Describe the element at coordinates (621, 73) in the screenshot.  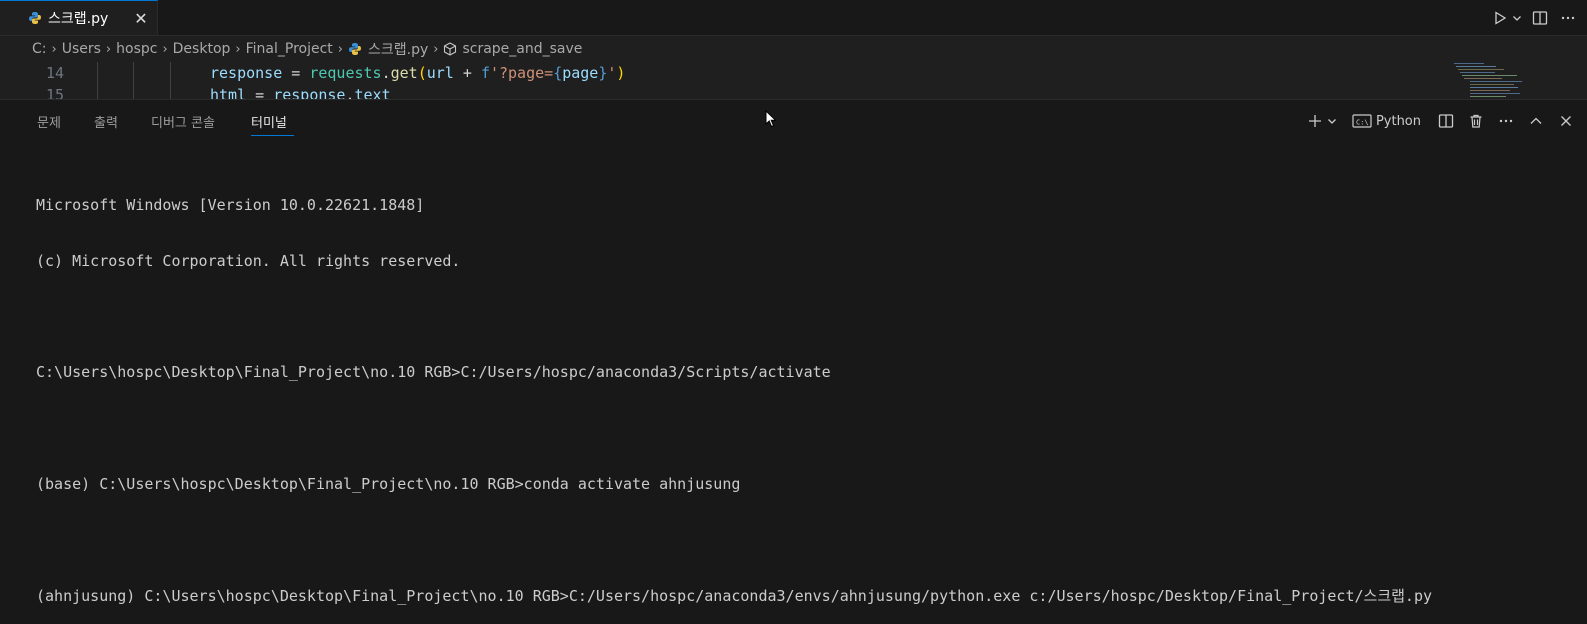
I see `code-token: )` at that location.